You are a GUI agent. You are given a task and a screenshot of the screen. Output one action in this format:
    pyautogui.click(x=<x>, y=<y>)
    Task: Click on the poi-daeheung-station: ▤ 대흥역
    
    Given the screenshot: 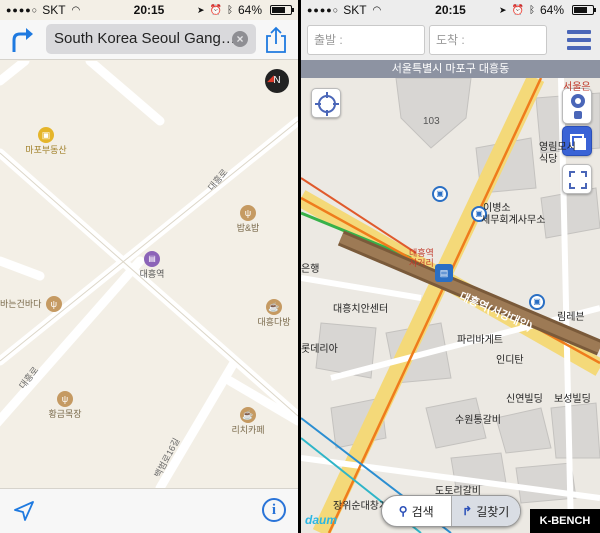 What is the action you would take?
    pyautogui.click(x=152, y=265)
    